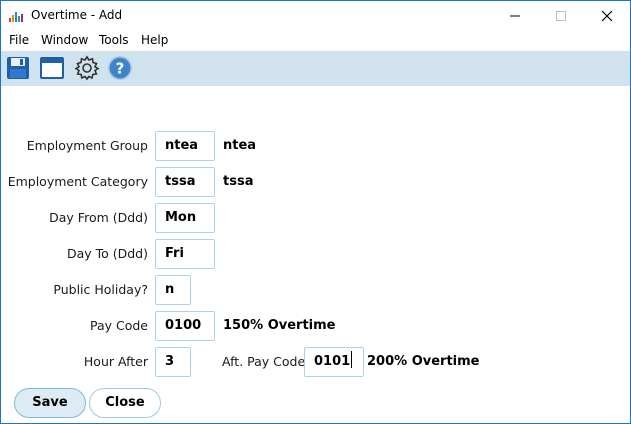 The image size is (631, 424). I want to click on pay-code-label: Pay Code, so click(118, 325).